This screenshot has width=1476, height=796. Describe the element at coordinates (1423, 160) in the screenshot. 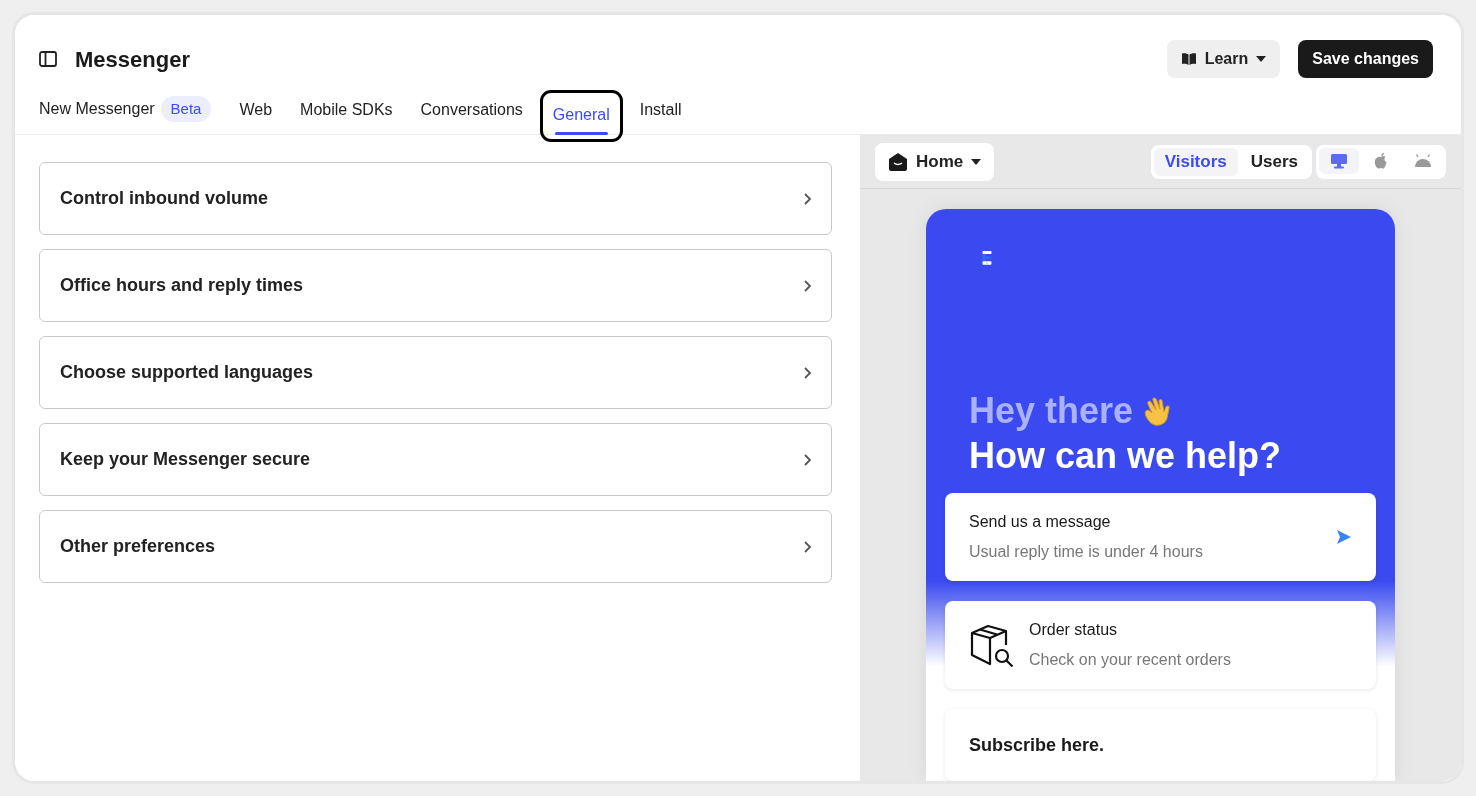

I see `android-icon` at that location.